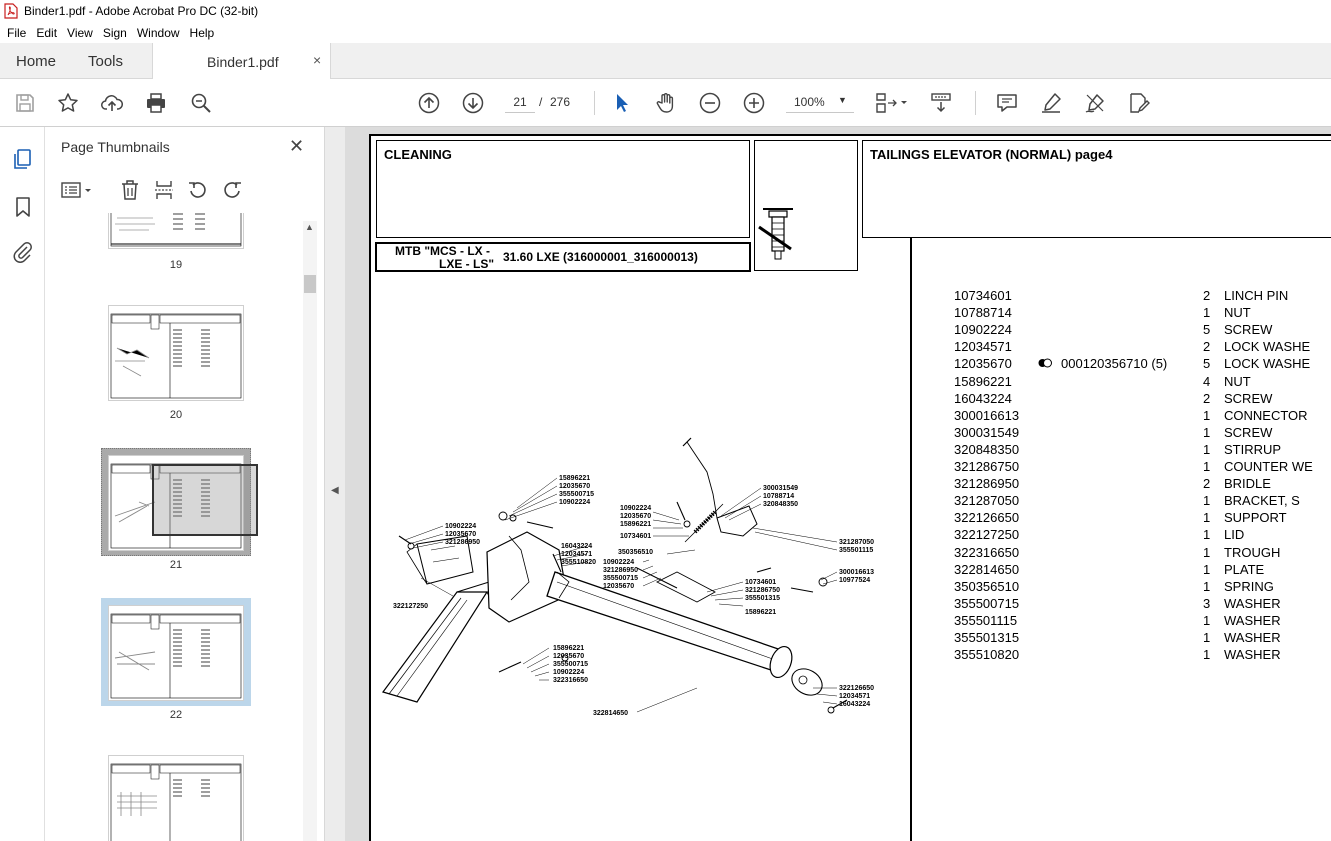 Image resolution: width=1331 pixels, height=841 pixels. Describe the element at coordinates (520, 102) in the screenshot. I see `page-number-input` at that location.